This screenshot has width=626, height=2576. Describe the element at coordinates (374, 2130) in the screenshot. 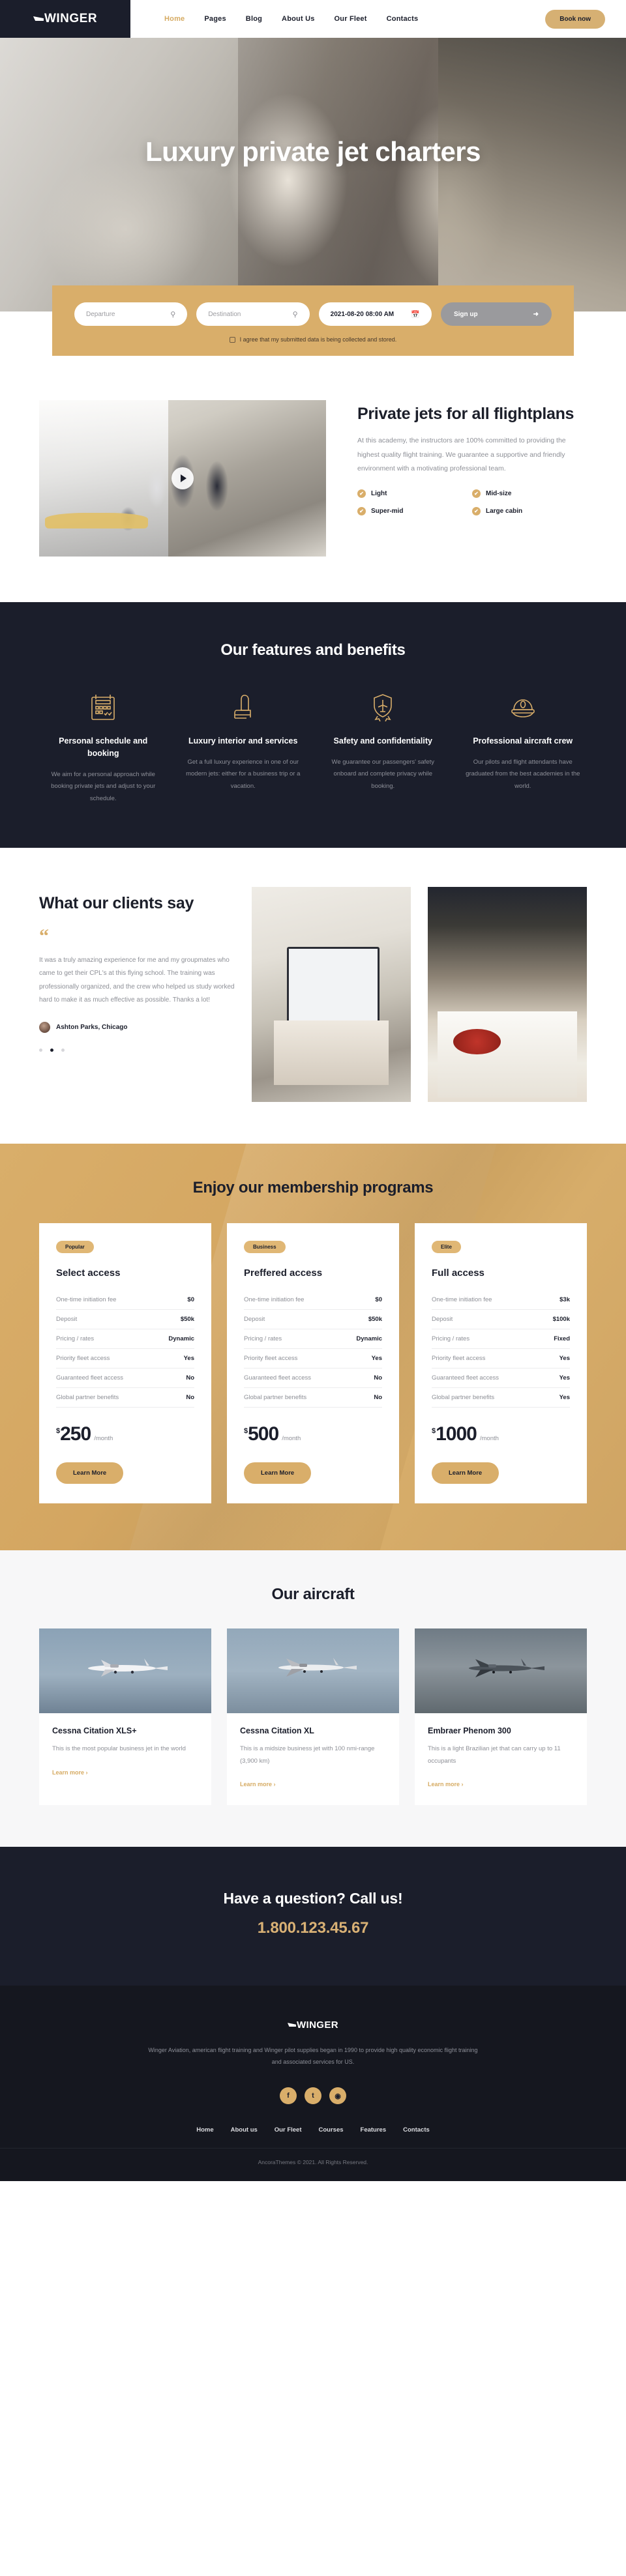

I see `footer-nav-item-features: Features` at that location.